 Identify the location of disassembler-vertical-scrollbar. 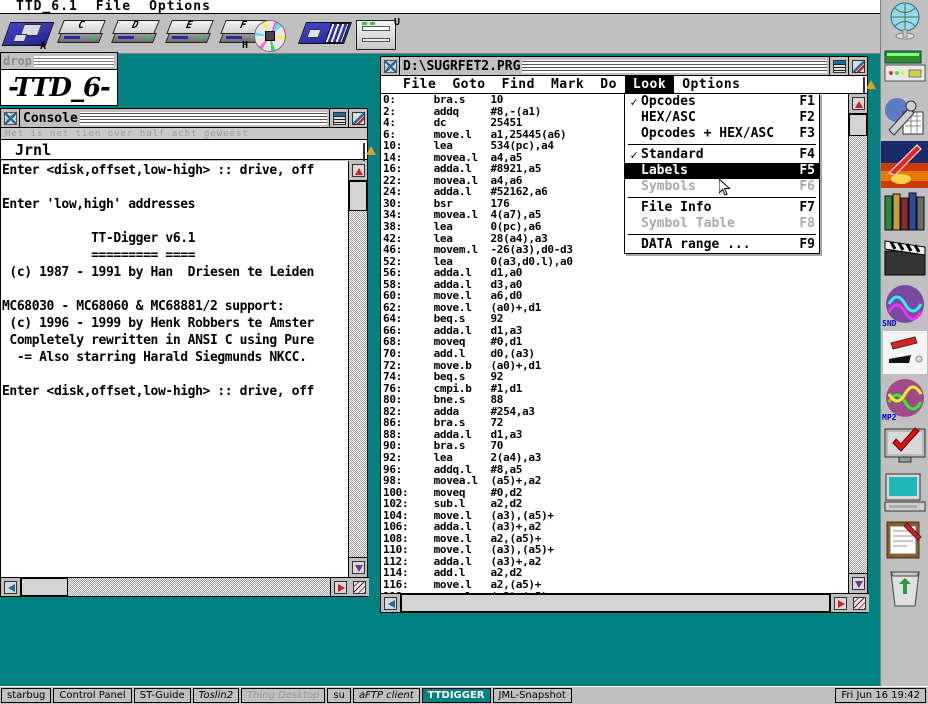
(857, 343).